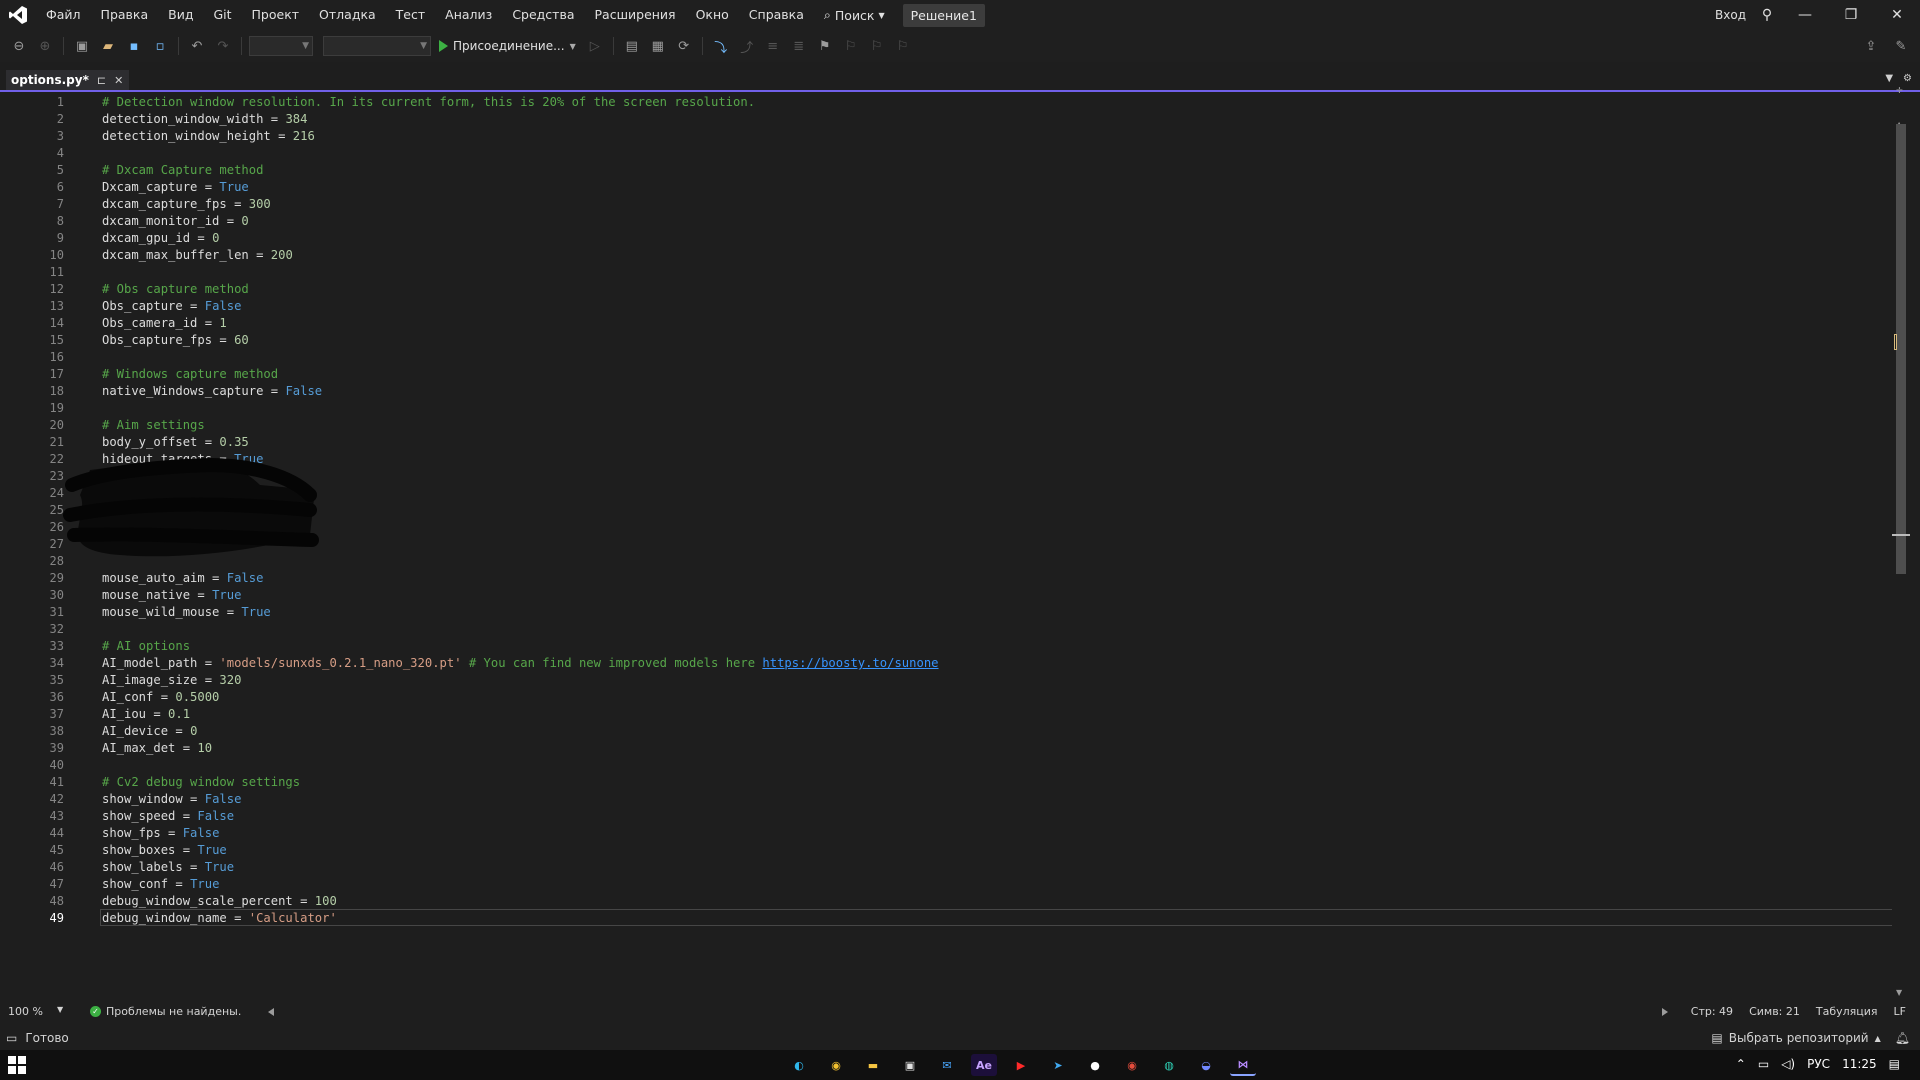  What do you see at coordinates (186, 527) in the screenshot?
I see `code-line: mouse_break_force = 150` at bounding box center [186, 527].